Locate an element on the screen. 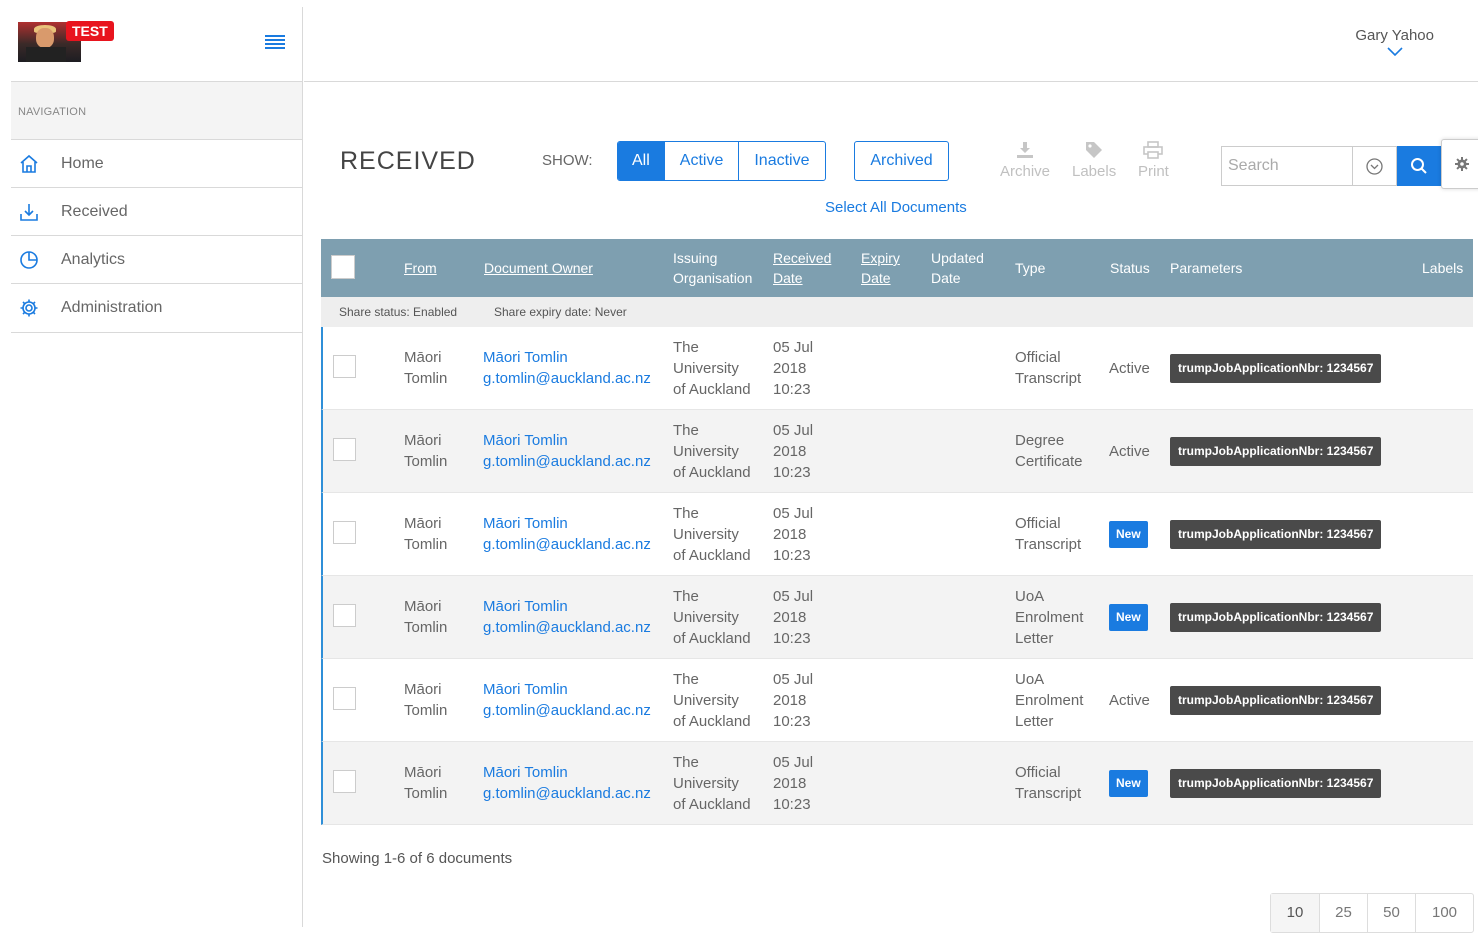 The height and width of the screenshot is (933, 1478). menu-toggle-icon is located at coordinates (275, 42).